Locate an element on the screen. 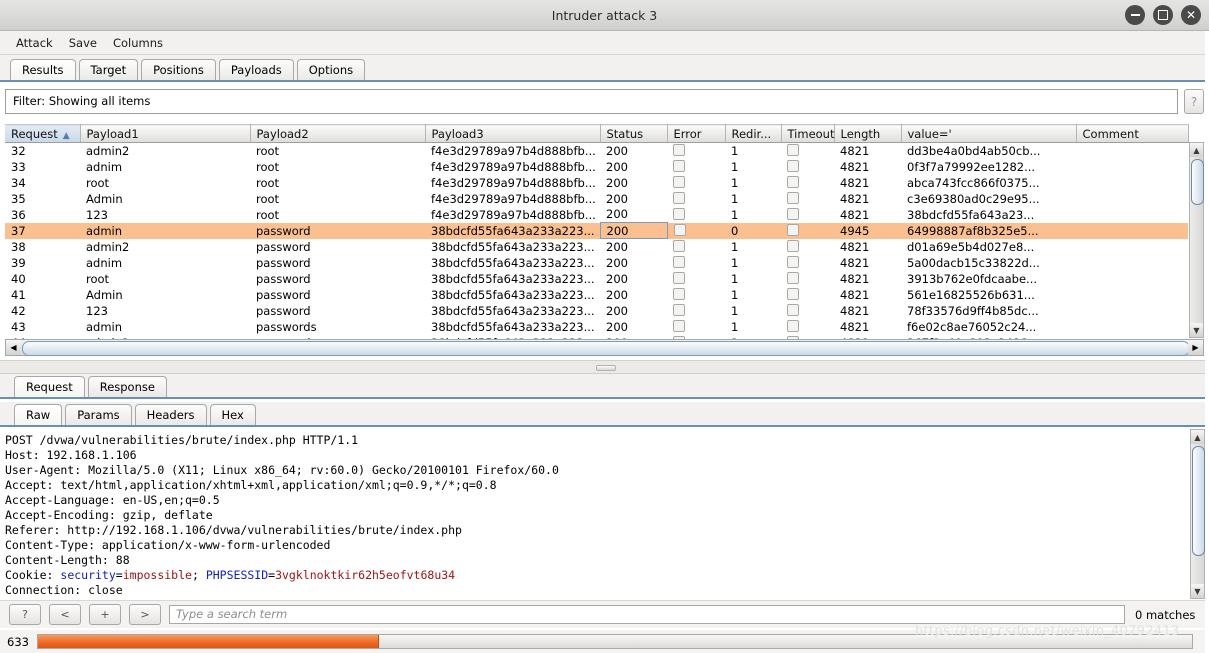 This screenshot has height=653, width=1209. tab-options: Options is located at coordinates (331, 70).